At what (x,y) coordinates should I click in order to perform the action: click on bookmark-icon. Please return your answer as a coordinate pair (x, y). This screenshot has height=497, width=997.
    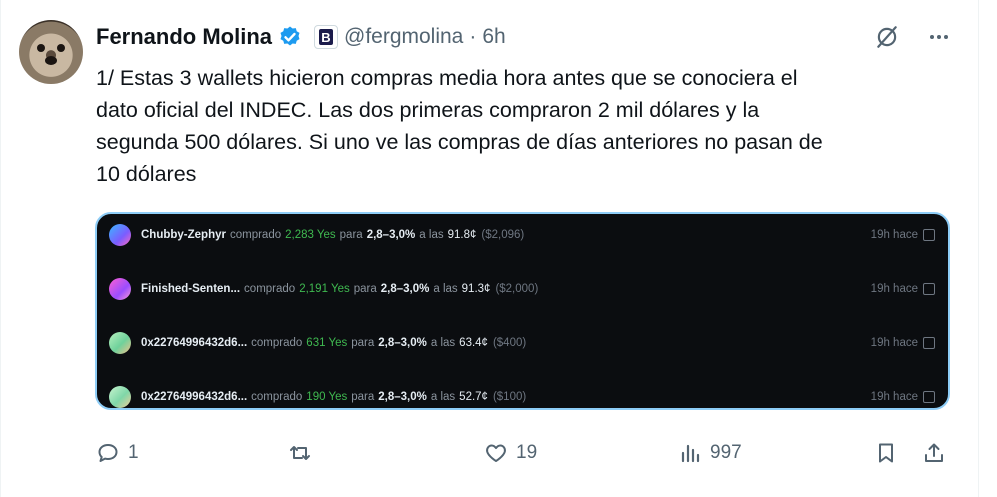
    Looking at the image, I should click on (886, 453).